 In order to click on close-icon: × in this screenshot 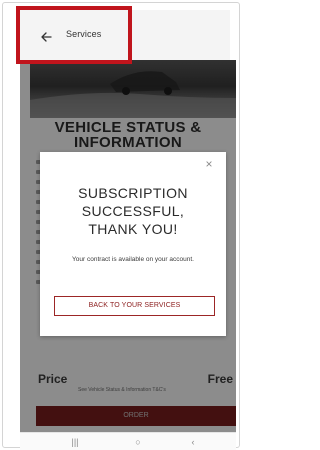, I will do `click(209, 164)`.